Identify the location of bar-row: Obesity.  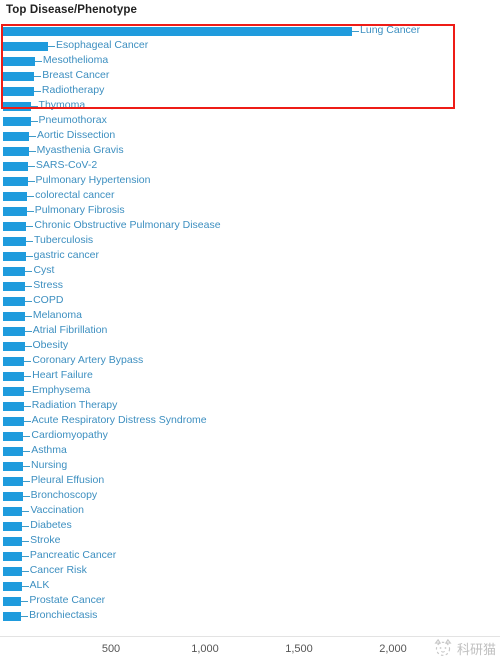
(250, 346).